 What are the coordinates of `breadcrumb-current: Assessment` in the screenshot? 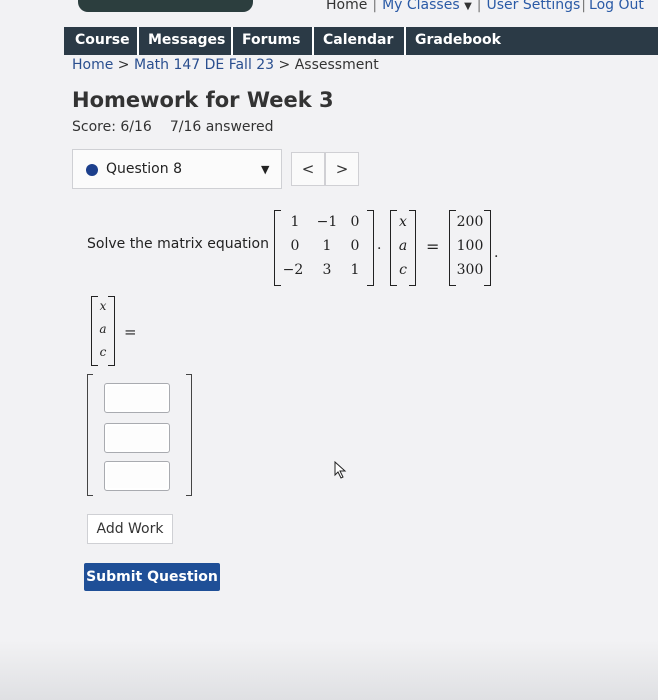 It's located at (336, 65).